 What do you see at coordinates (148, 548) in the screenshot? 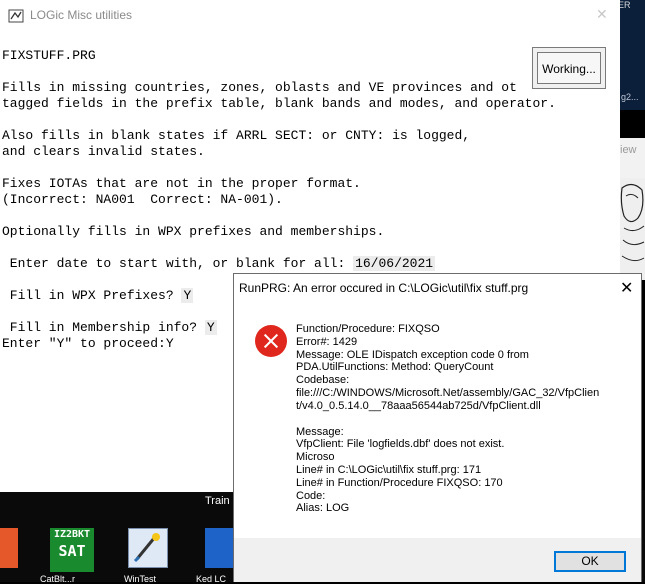
I see `wizard-icon` at bounding box center [148, 548].